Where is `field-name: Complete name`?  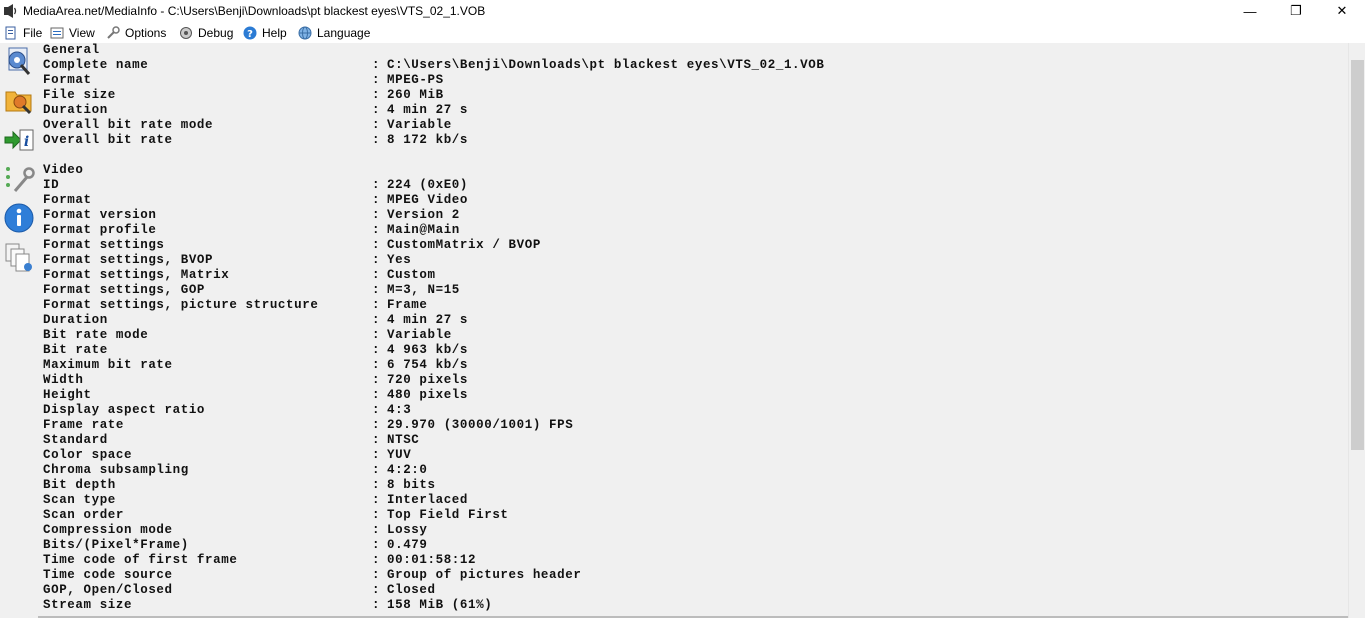
field-name: Complete name is located at coordinates (96, 65).